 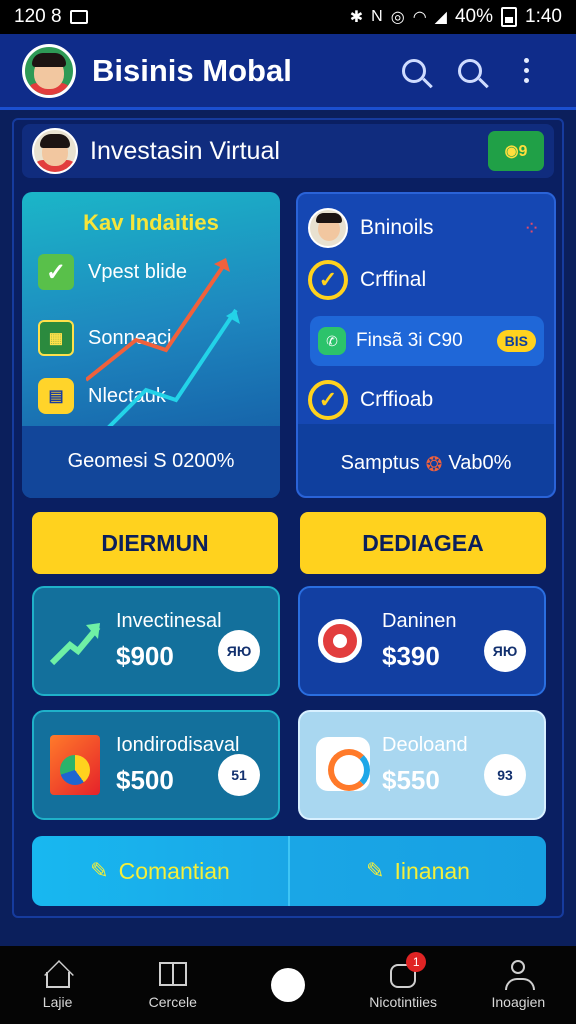 What do you see at coordinates (58, 974) in the screenshot?
I see `home-icon` at bounding box center [58, 974].